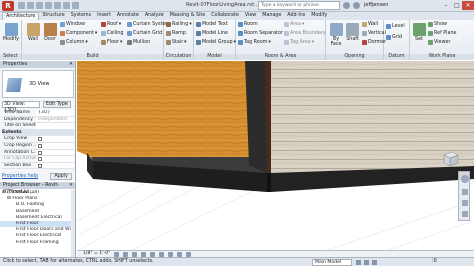  Describe the element at coordinates (332, 262) in the screenshot. I see `active-model-dropdown: Main Model` at that location.